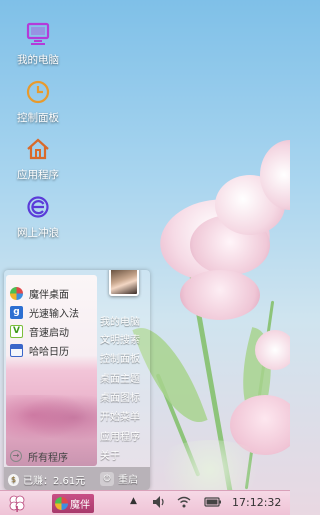 The width and height of the screenshot is (320, 515). I want to click on app-item-calendar: 哈哈日历, so click(53, 350).